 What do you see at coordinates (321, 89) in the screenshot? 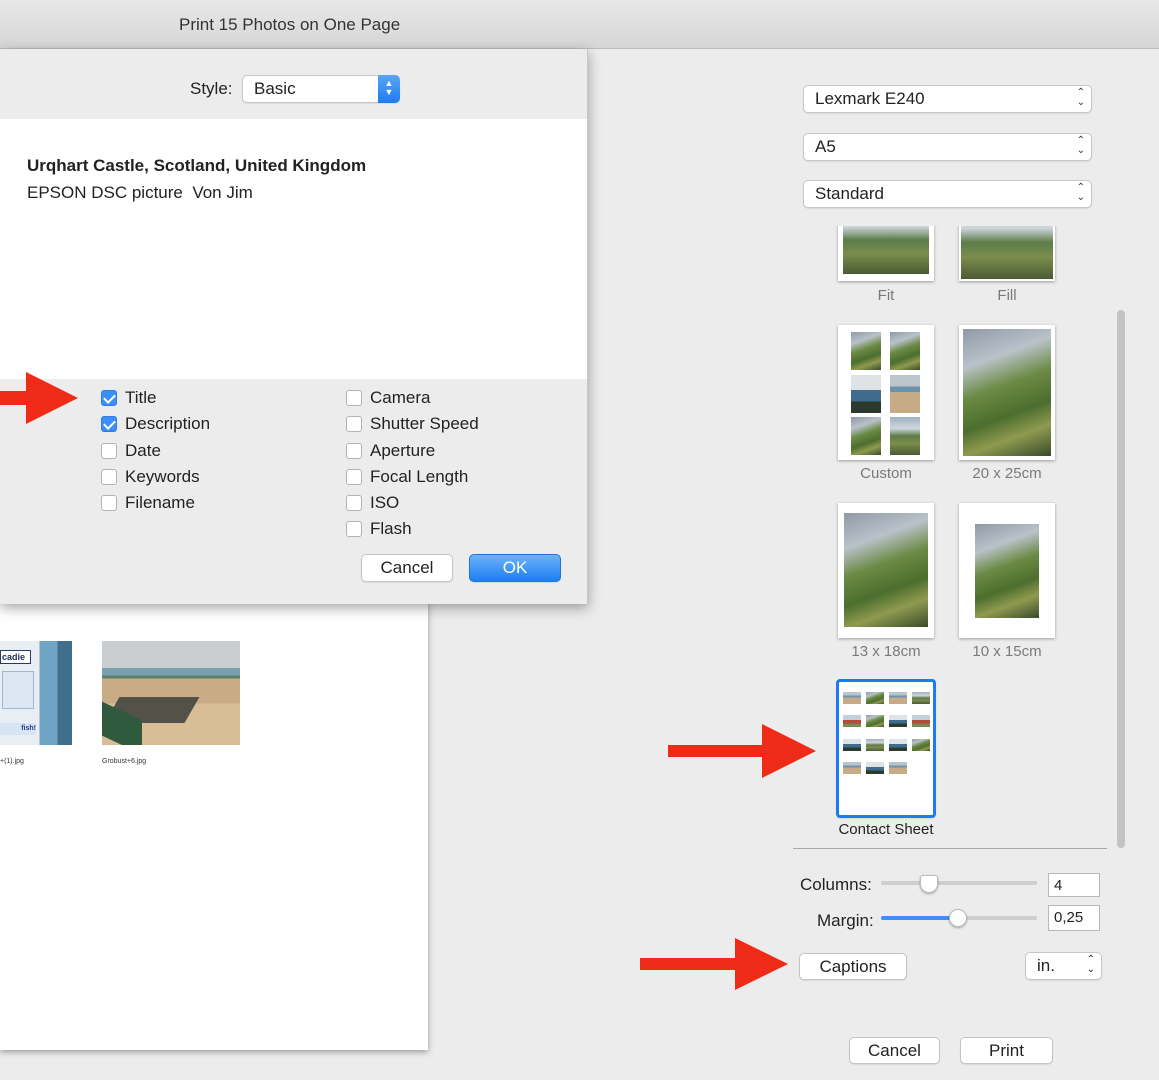
I see `style-popup: Basic ▲ ▼` at bounding box center [321, 89].